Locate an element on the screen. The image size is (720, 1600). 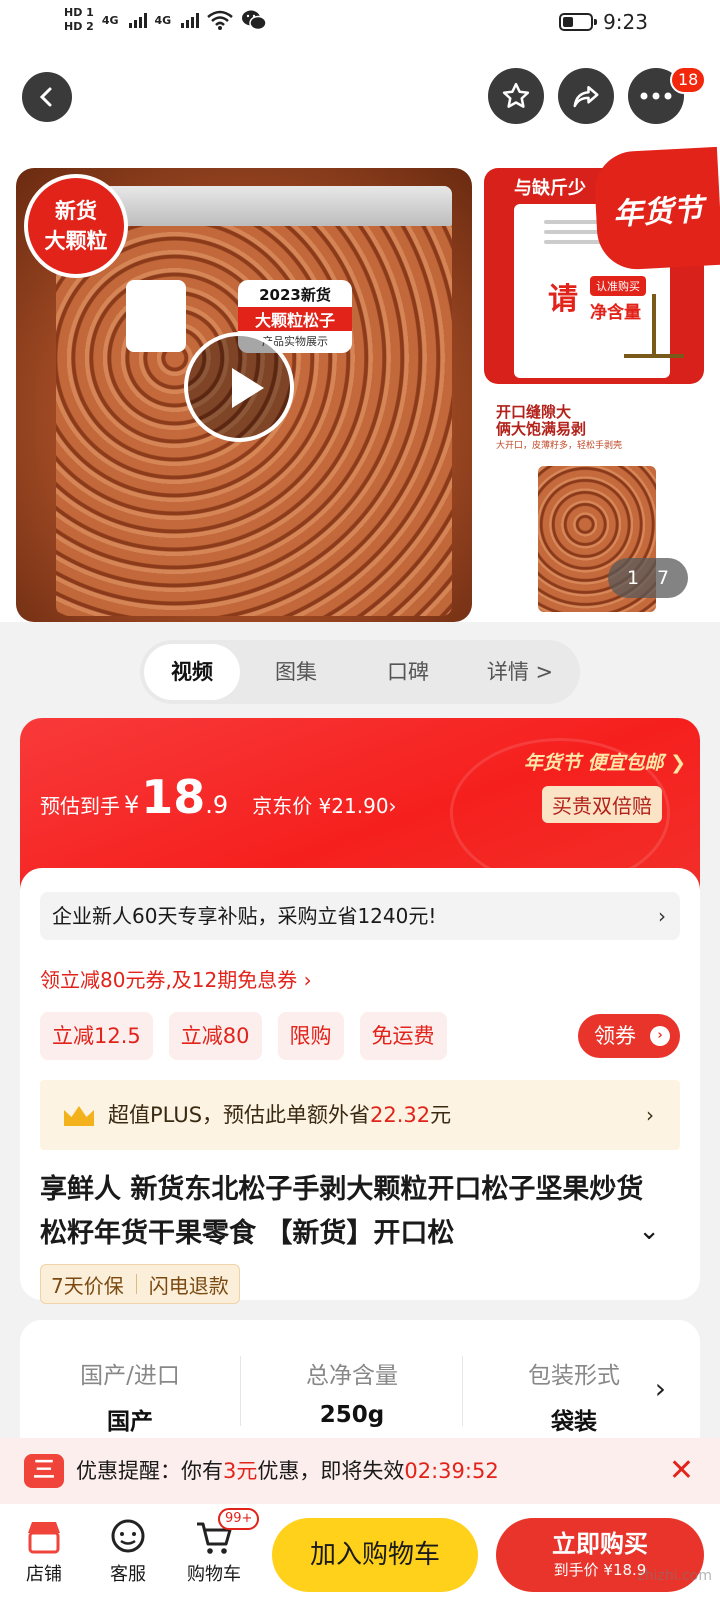
product-title: 享鲜人 新货东北松子手剥大颗粒开口松子坚果炒货松籽年货干果零食 【新货】开口松 is located at coordinates (342, 1211).